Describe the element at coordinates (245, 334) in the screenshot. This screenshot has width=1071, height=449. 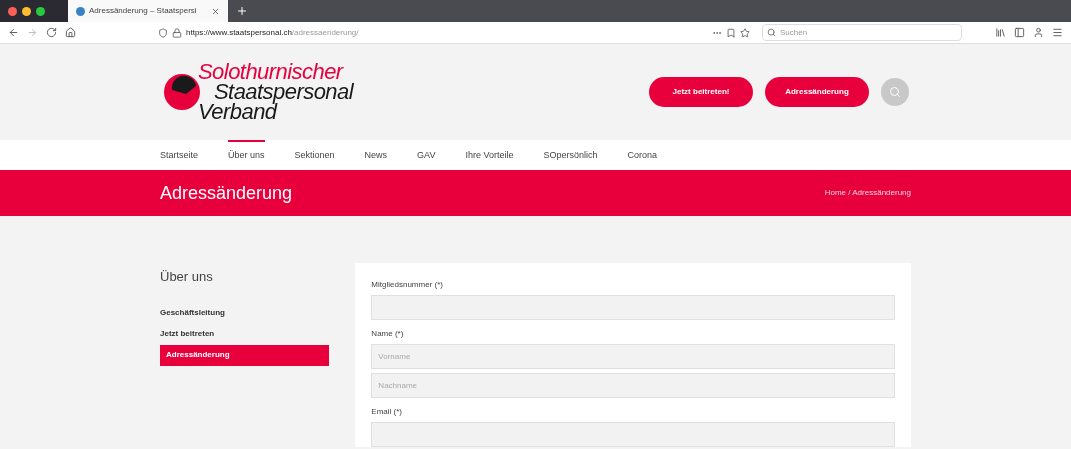
I see `sidebar-link: Jetzt beitreten` at that location.